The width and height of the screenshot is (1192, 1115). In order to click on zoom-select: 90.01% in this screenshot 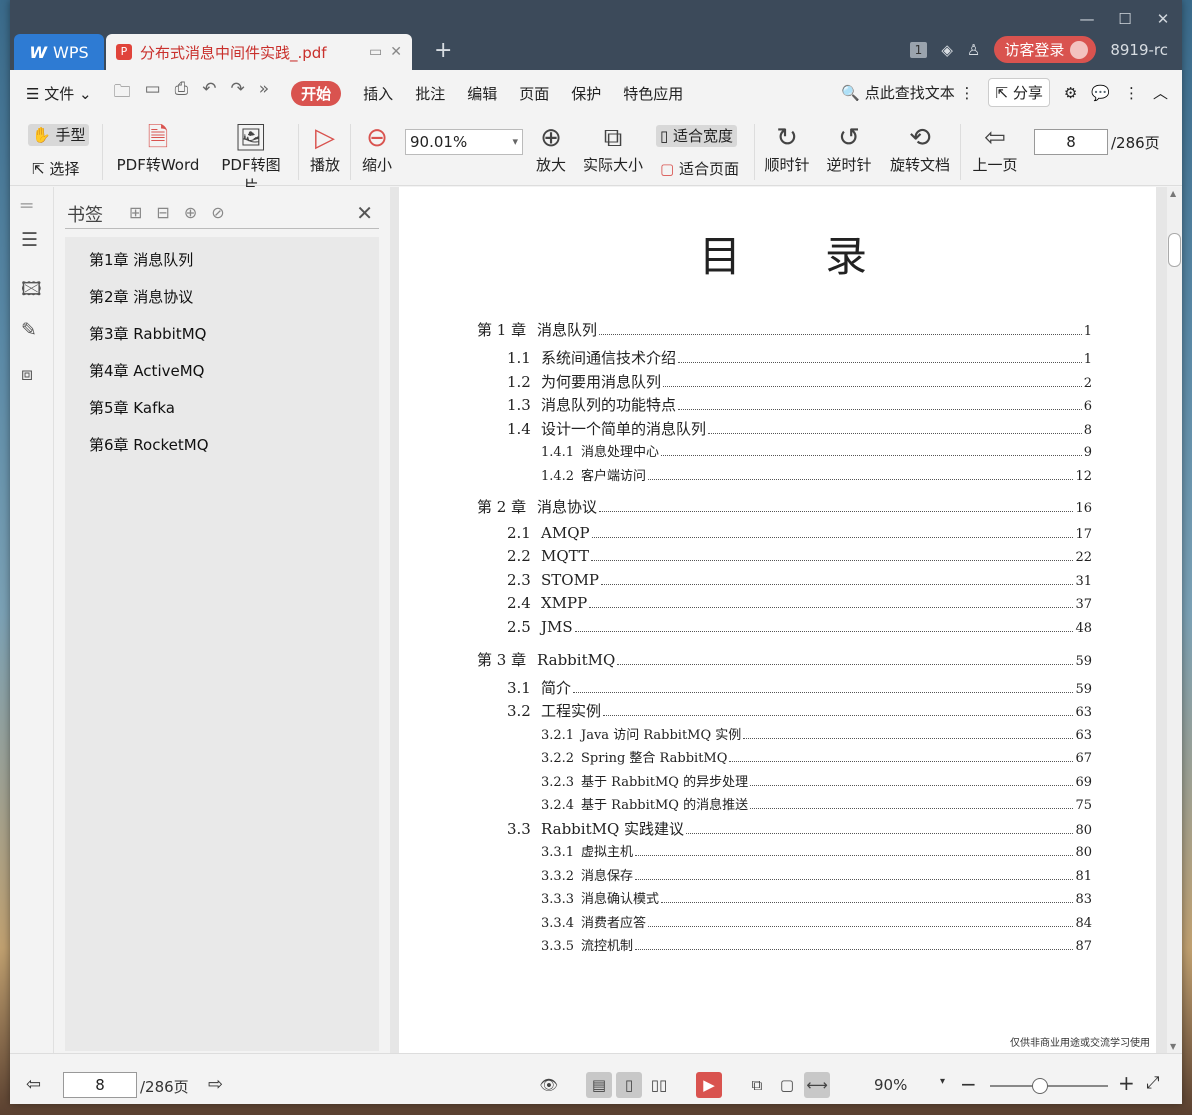, I will do `click(464, 142)`.